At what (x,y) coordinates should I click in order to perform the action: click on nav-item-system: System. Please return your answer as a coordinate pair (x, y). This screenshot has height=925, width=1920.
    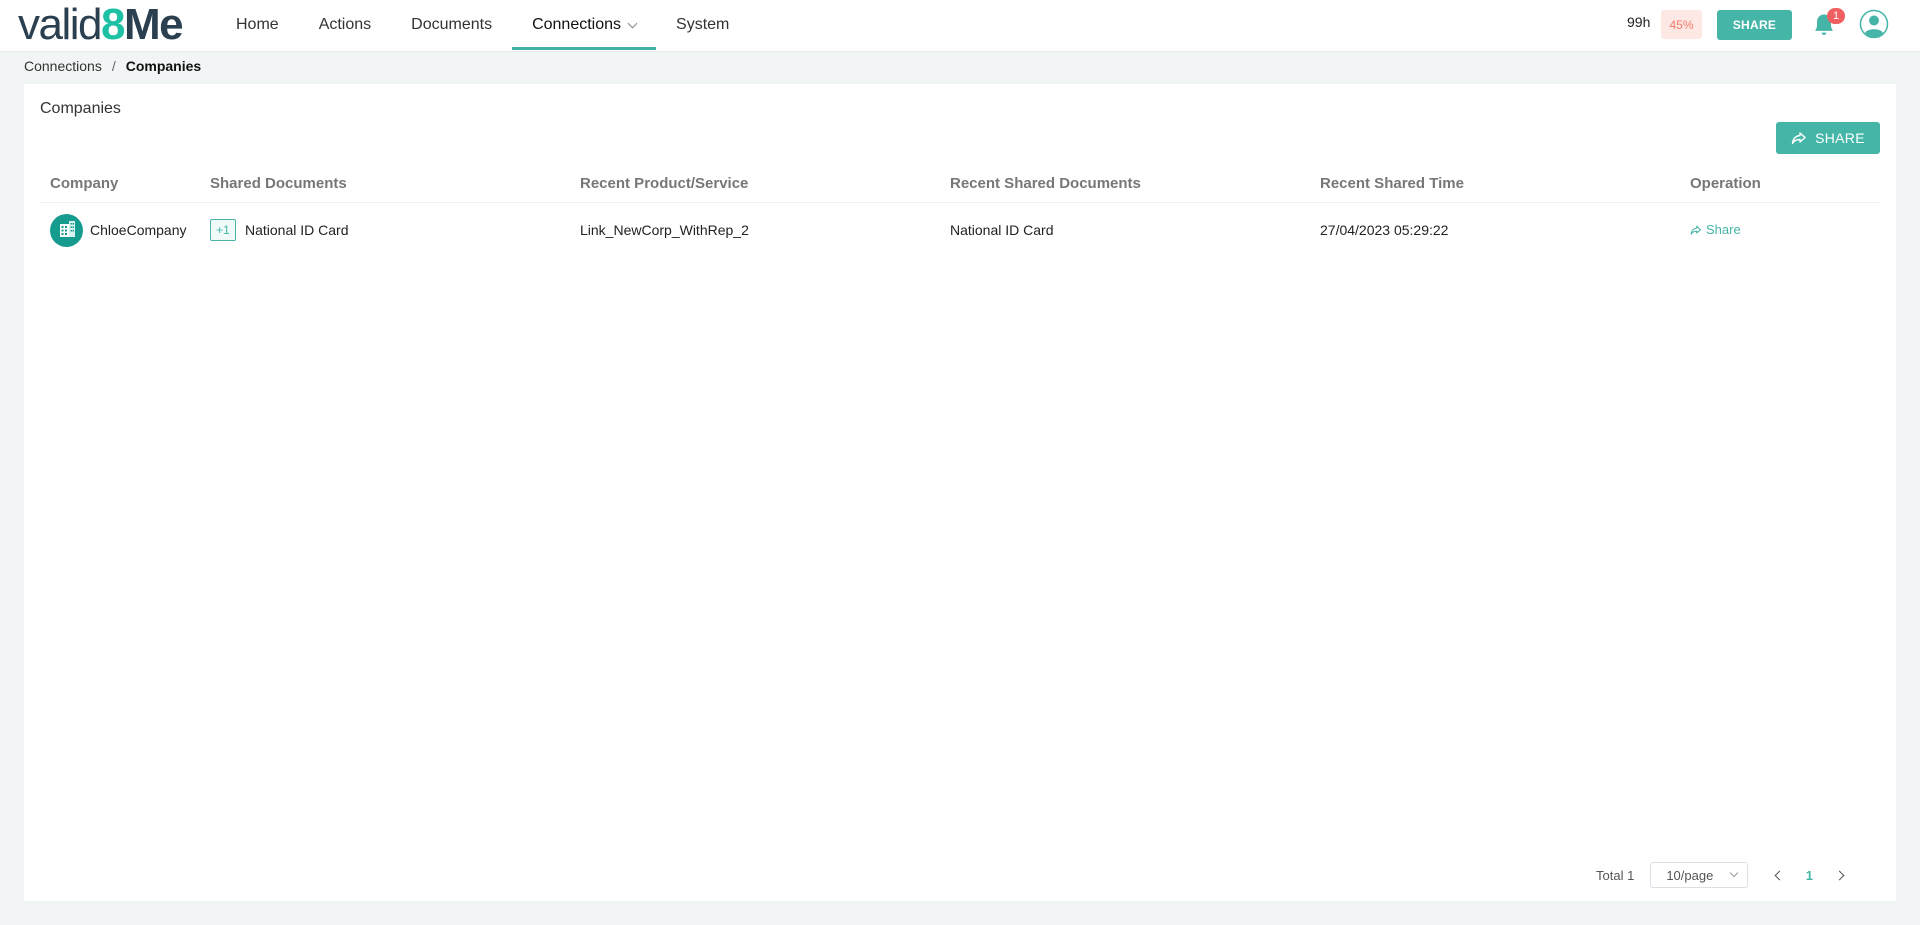
    Looking at the image, I should click on (702, 25).